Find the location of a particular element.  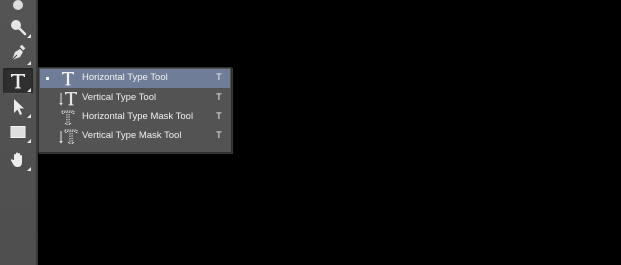

path-selection-tool is located at coordinates (18, 107).